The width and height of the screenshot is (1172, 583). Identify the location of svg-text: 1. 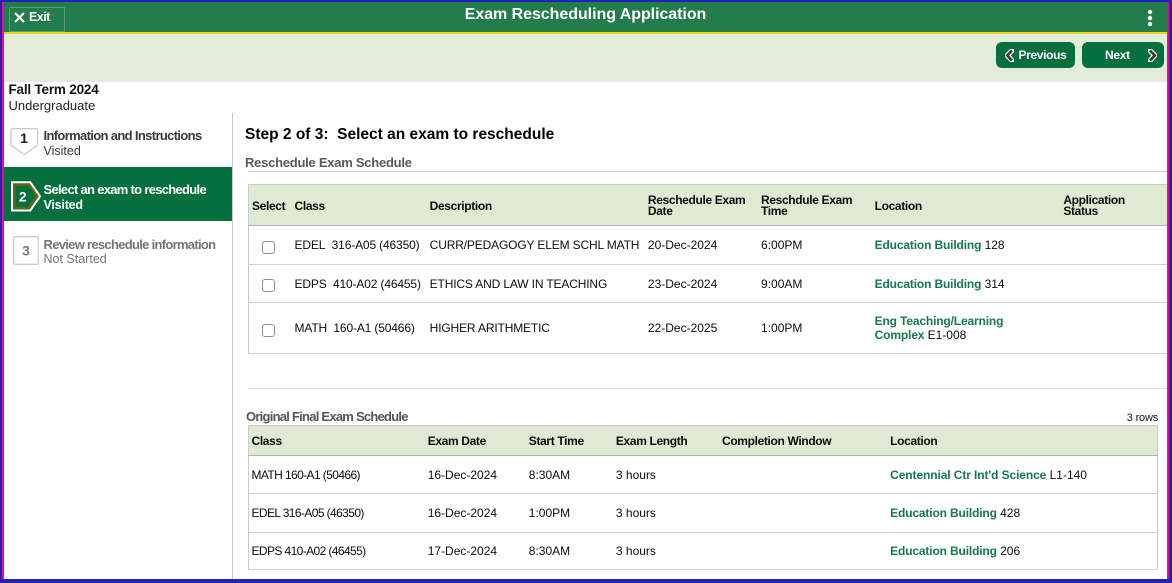
(24, 138).